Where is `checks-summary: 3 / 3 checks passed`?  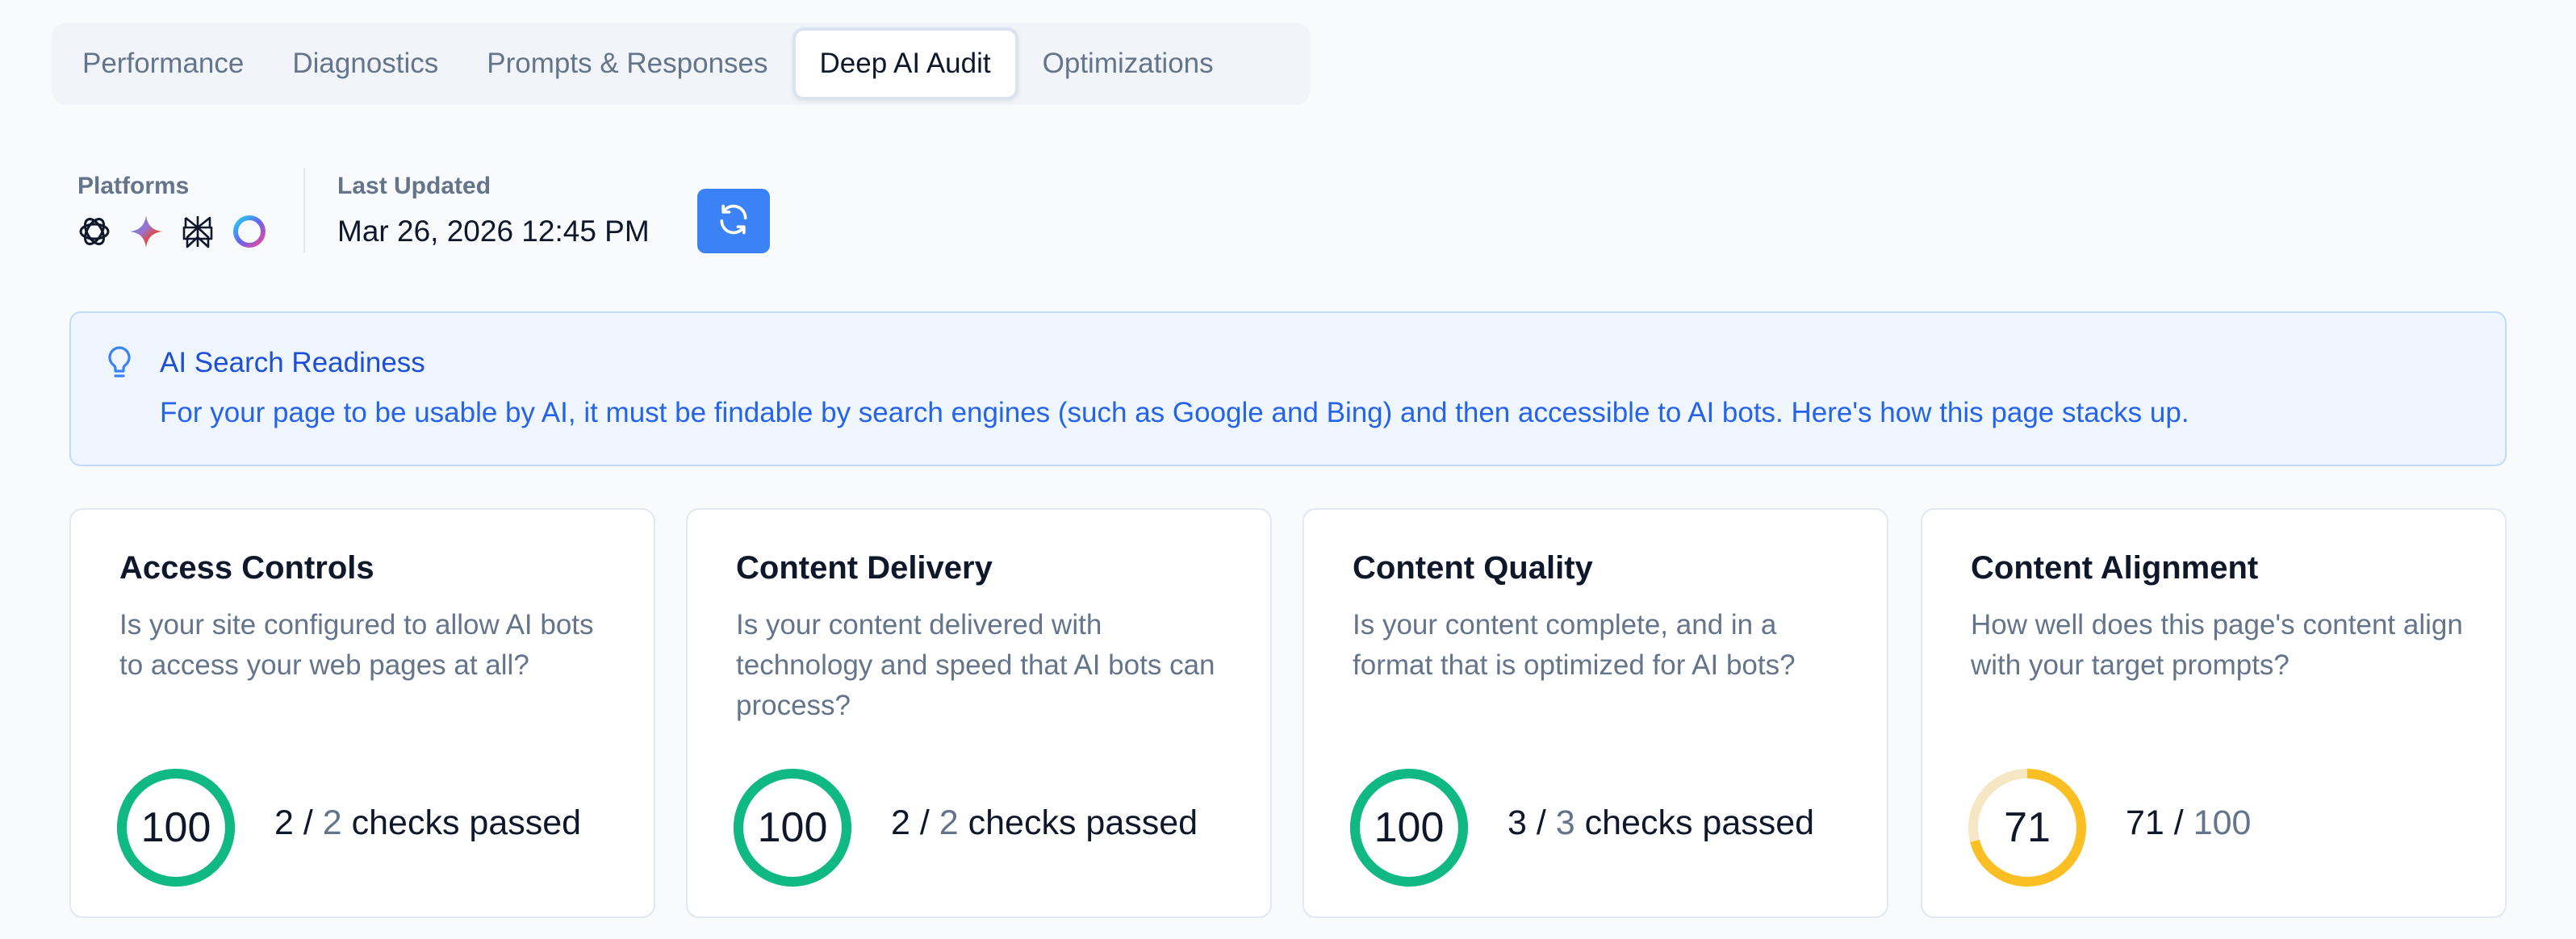
checks-summary: 3 / 3 checks passed is located at coordinates (1661, 822).